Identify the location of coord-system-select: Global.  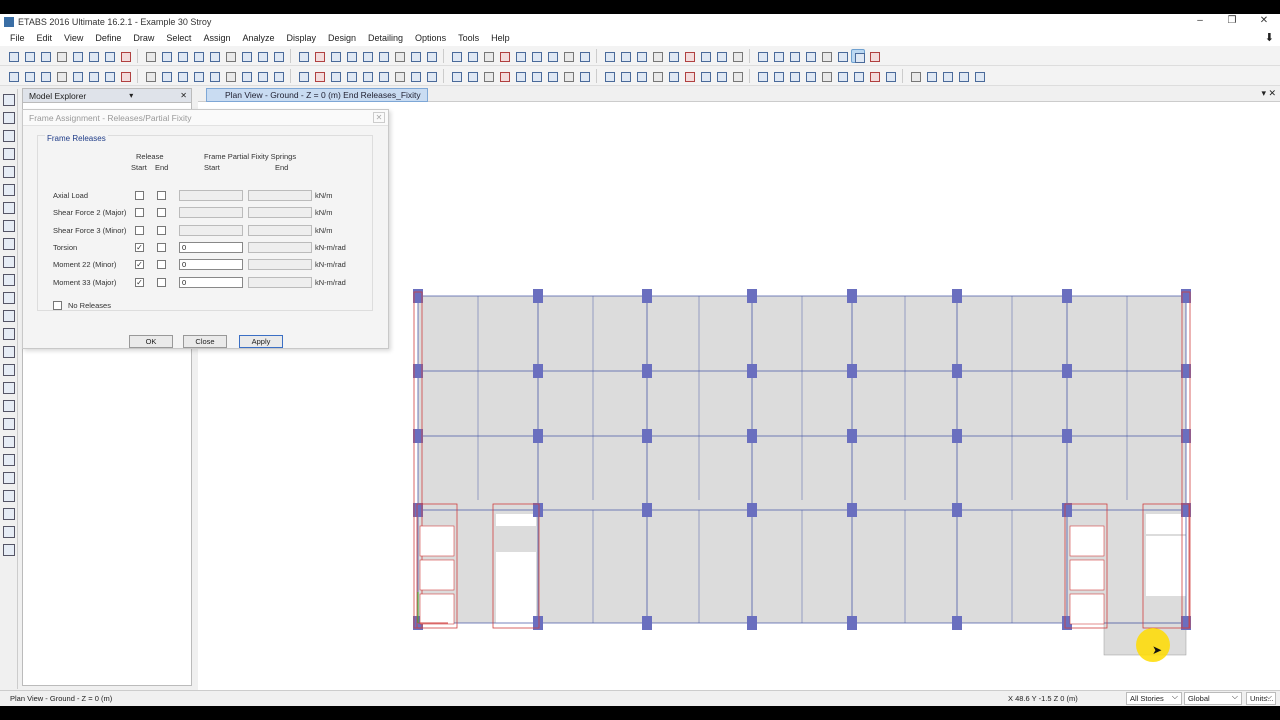
(1213, 698).